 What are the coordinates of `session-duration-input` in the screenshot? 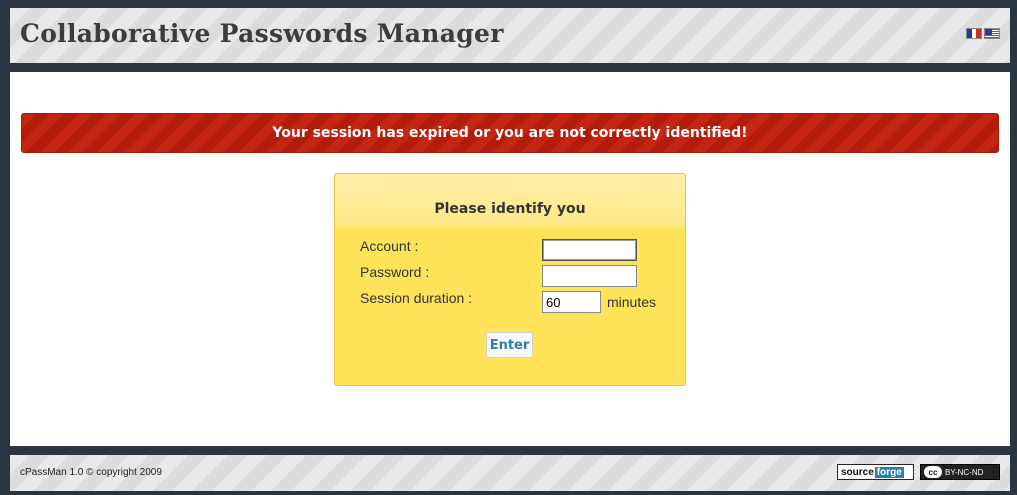 It's located at (571, 302).